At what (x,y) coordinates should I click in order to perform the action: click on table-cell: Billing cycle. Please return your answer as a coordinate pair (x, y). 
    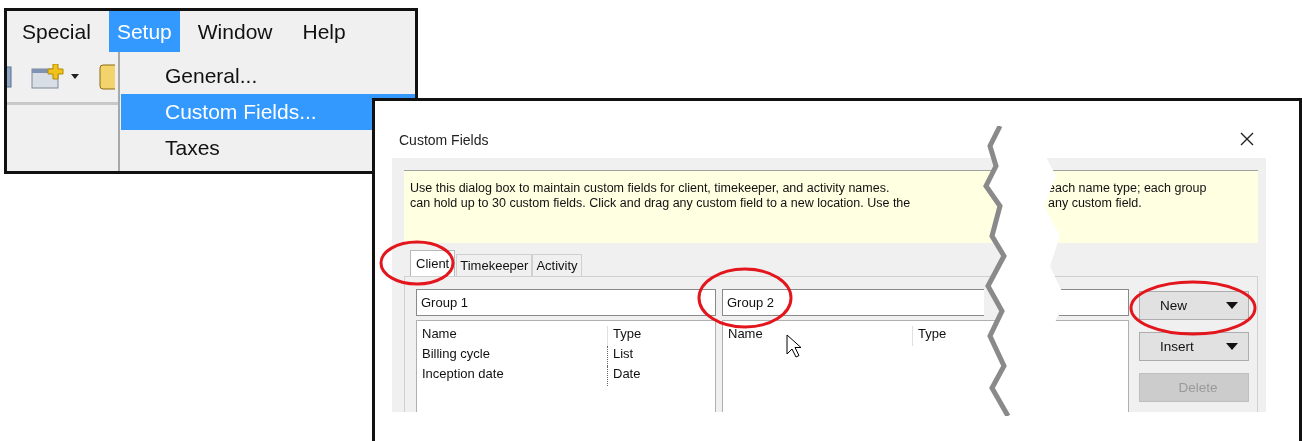
    Looking at the image, I should click on (512, 356).